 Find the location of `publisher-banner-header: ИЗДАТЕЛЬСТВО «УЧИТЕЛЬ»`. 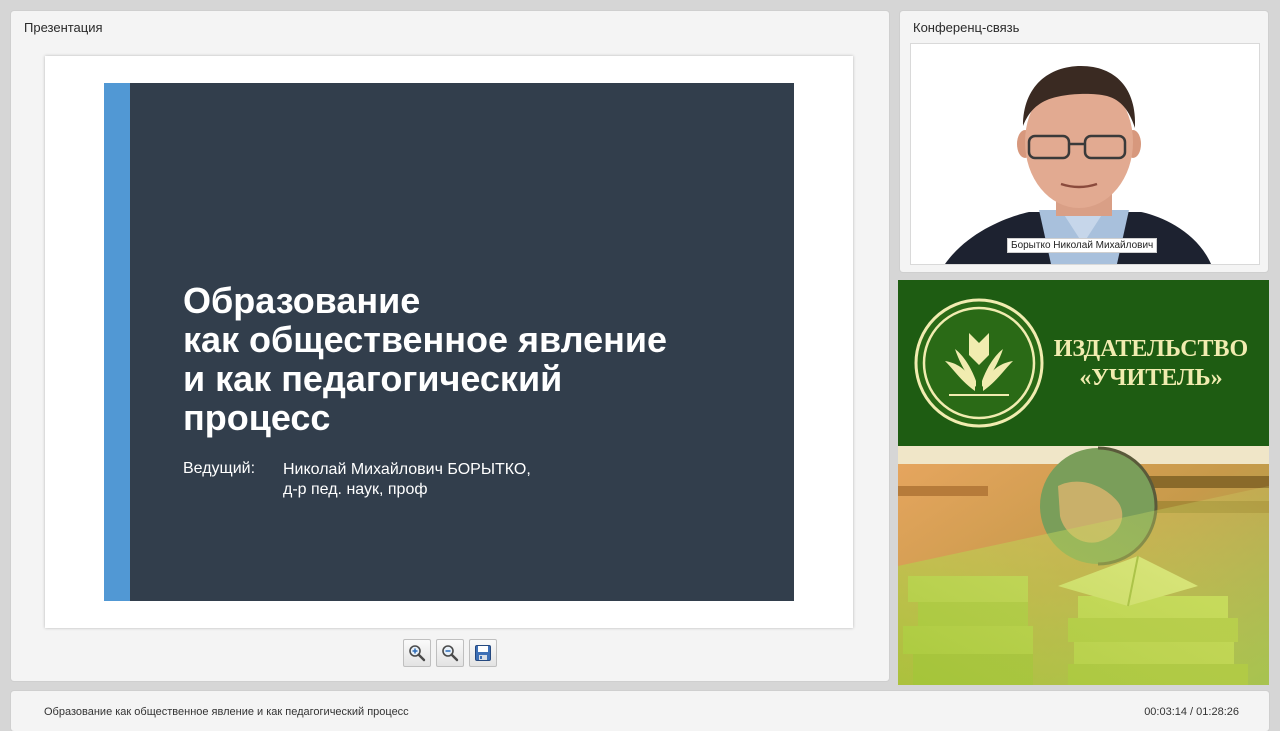

publisher-banner-header: ИЗДАТЕЛЬСТВО «УЧИТЕЛЬ» is located at coordinates (1083, 363).